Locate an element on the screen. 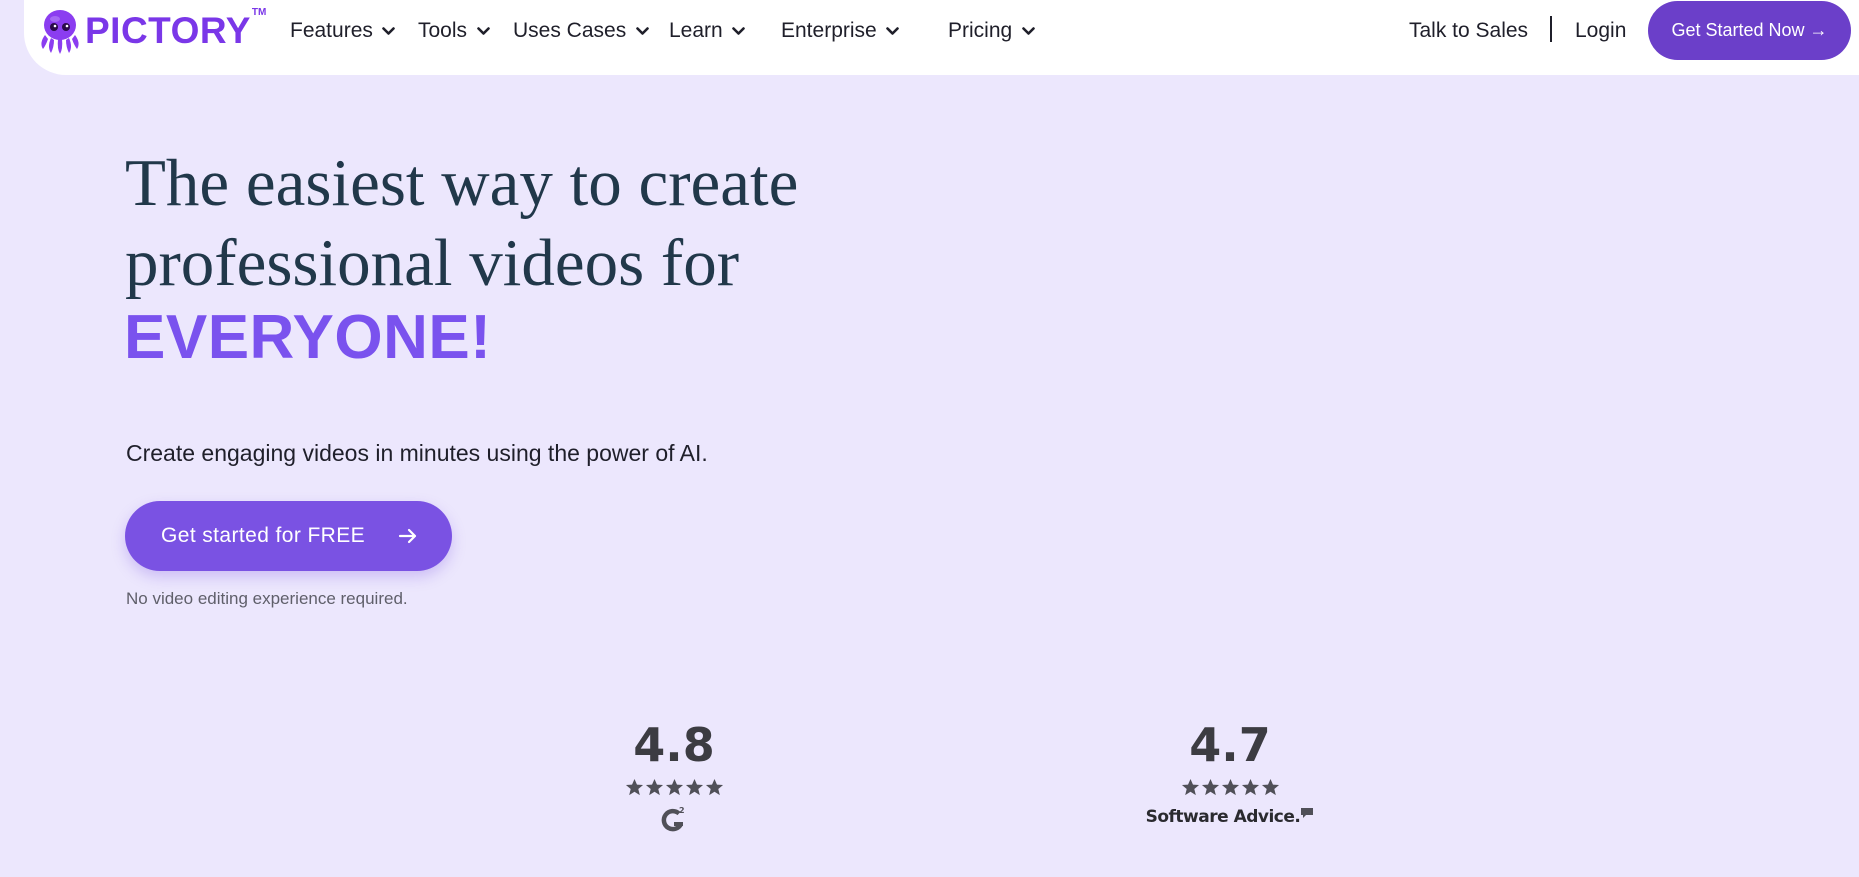 This screenshot has height=877, width=1859. hero-heading-line-1: The easiest way to create is located at coordinates (462, 183).